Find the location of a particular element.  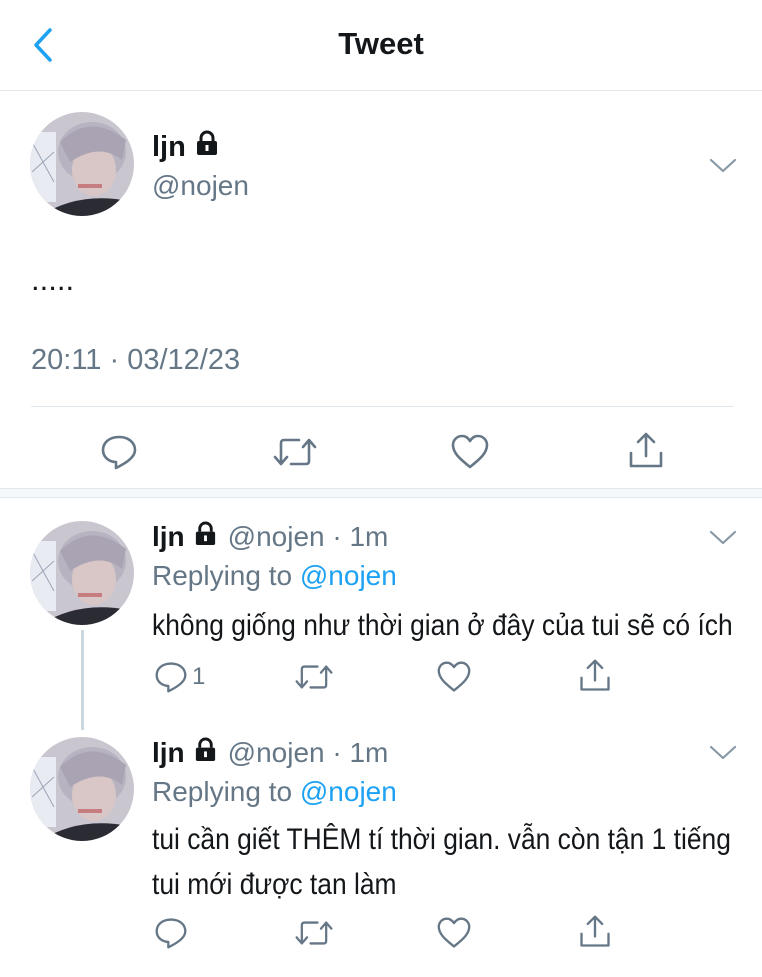

author-handle: @nojen is located at coordinates (200, 185).